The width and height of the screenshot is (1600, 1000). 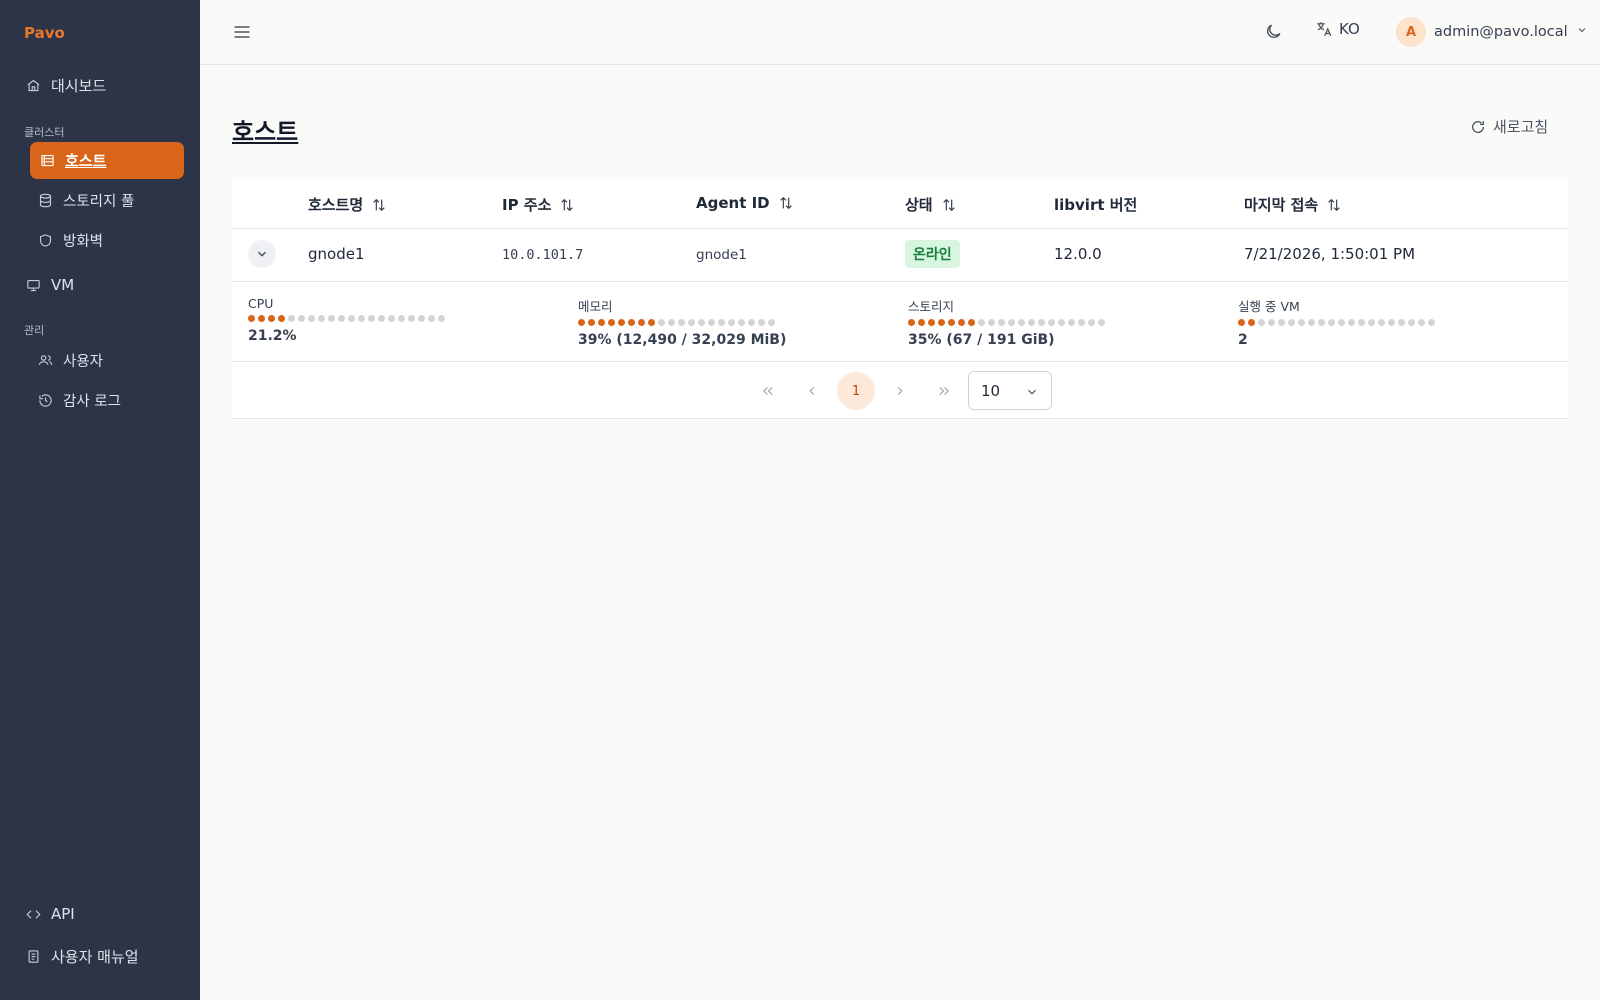 I want to click on sidebar-item-label: 사용자, so click(x=83, y=362).